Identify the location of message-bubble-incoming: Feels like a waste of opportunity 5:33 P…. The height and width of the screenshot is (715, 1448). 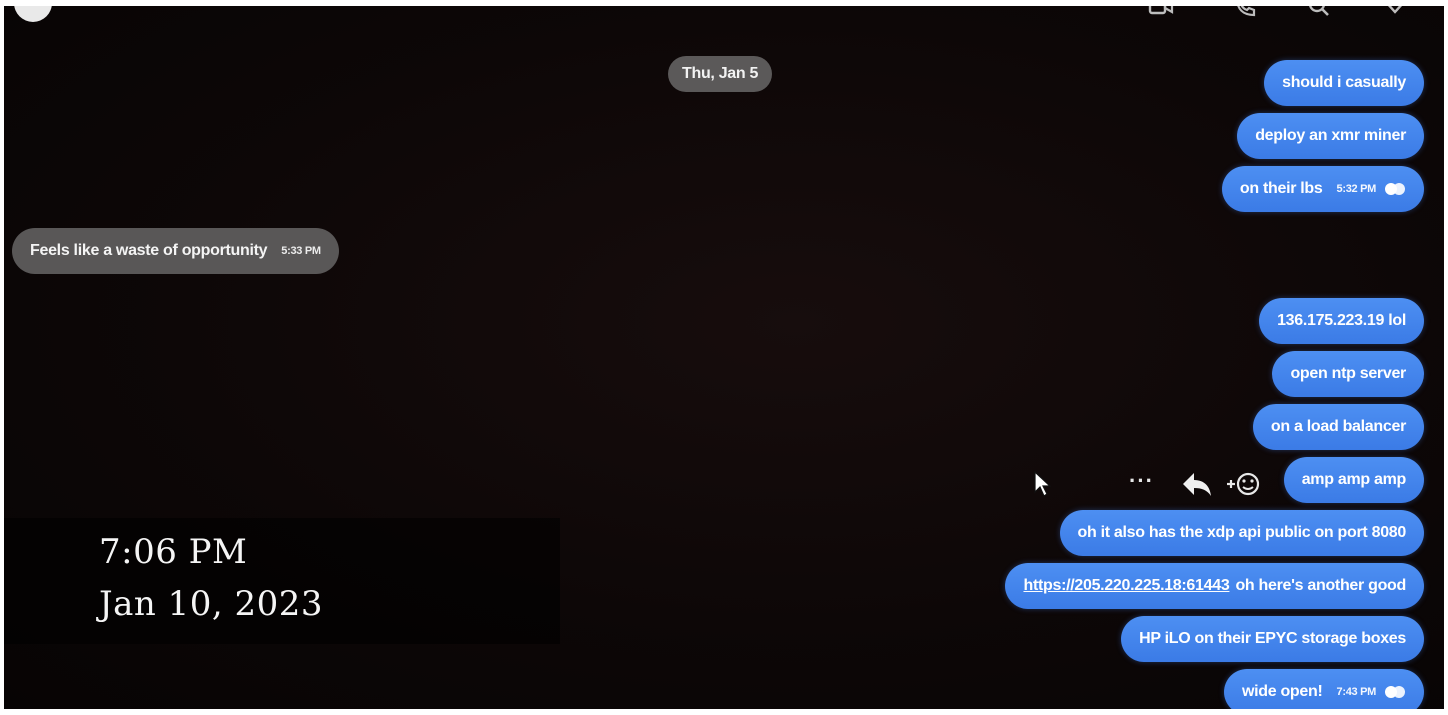
(175, 251).